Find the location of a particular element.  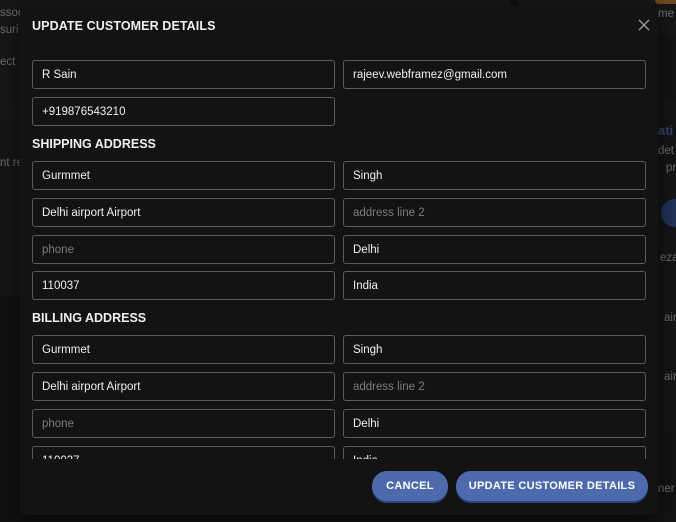

dialog-title: UPDATE CUSTOMER DETAILS is located at coordinates (124, 26).